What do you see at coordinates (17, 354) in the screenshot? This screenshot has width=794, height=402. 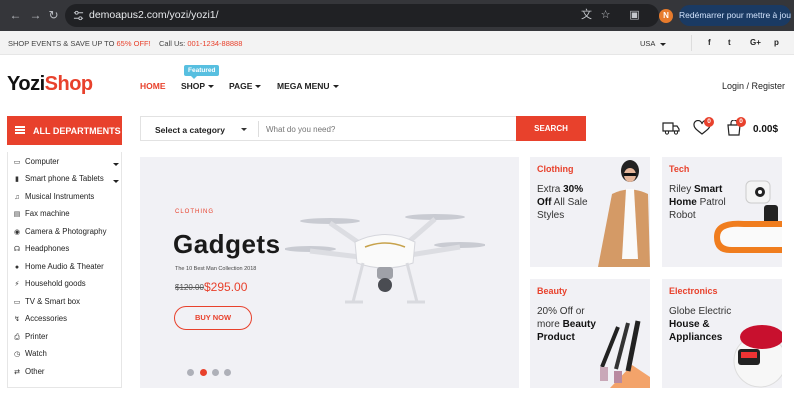 I see `clock-icon: ◷` at bounding box center [17, 354].